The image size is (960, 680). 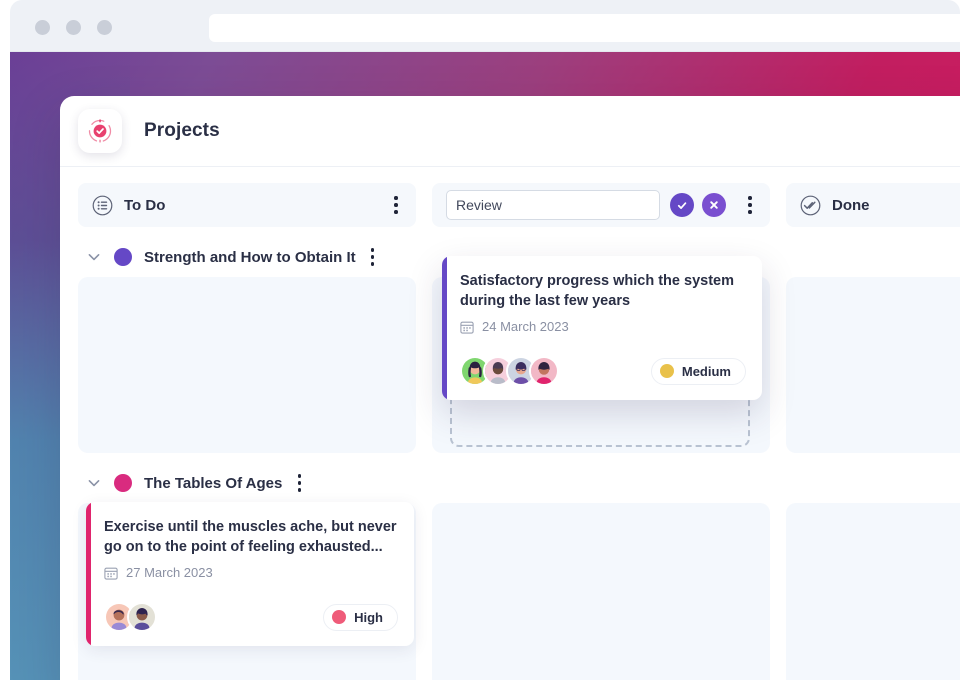 I want to click on priority-label: Medium, so click(x=706, y=371).